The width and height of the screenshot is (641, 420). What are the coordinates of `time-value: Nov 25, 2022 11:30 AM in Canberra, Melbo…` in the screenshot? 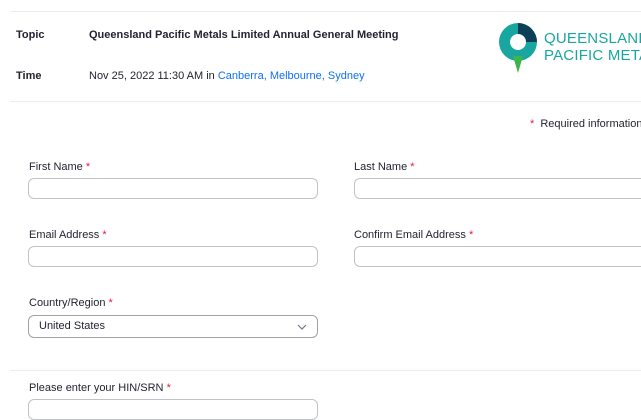 It's located at (227, 76).